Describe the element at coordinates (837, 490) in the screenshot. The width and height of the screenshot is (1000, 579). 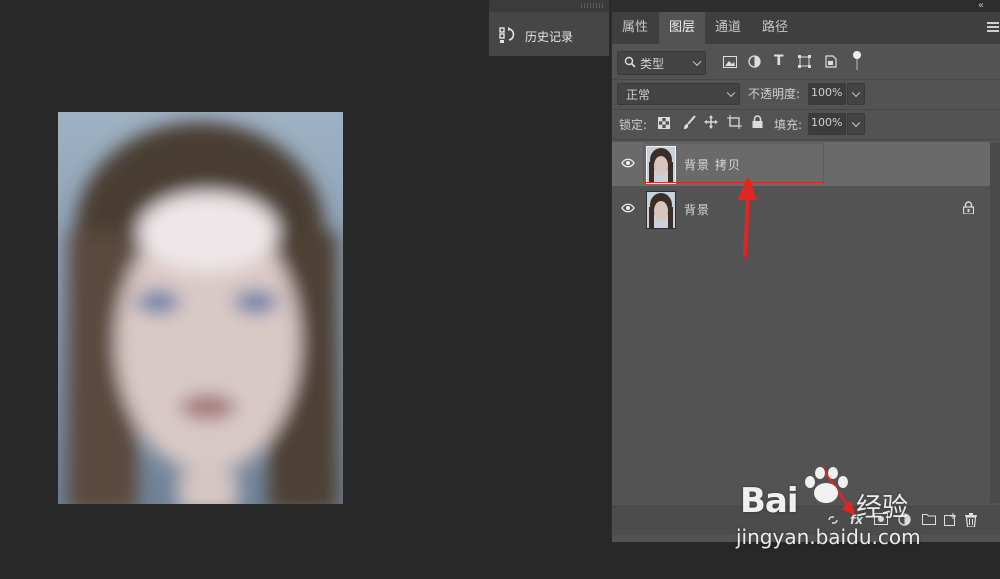
I see `arrow-to-bottom-toolbar` at that location.